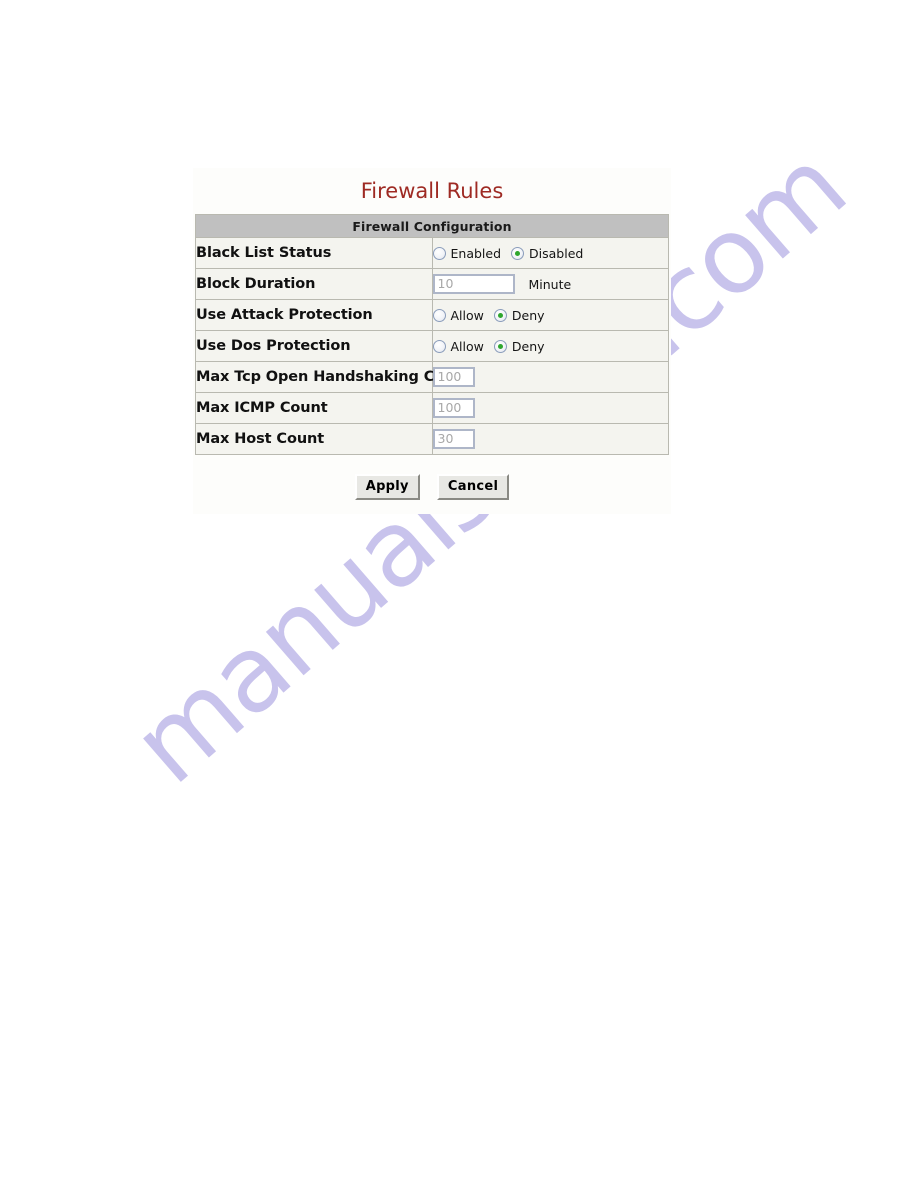  I want to click on radio-option-enabled: Enabled, so click(467, 253).